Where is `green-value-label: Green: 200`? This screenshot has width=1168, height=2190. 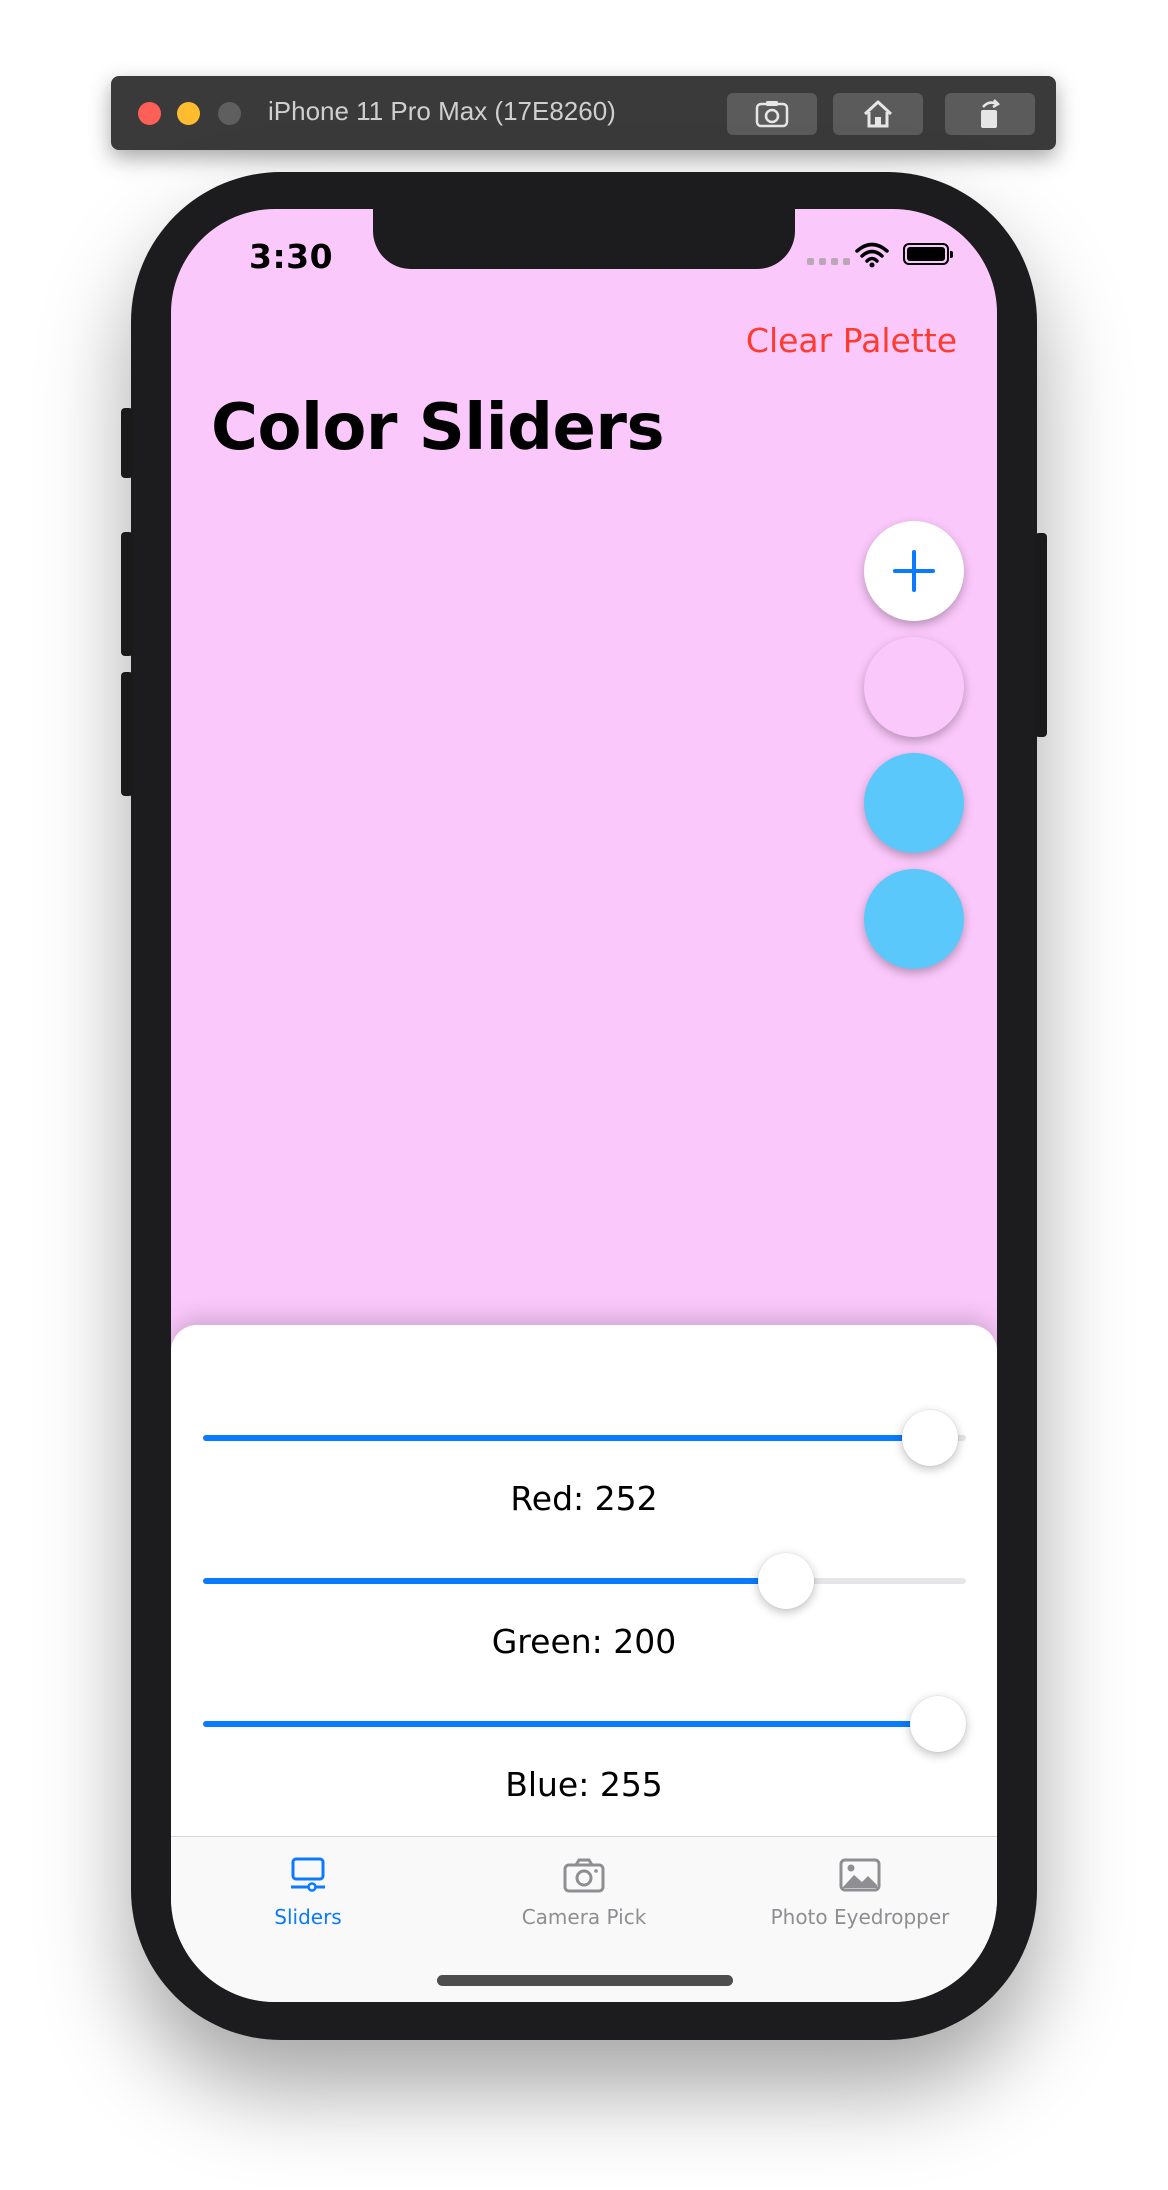 green-value-label: Green: 200 is located at coordinates (584, 1641).